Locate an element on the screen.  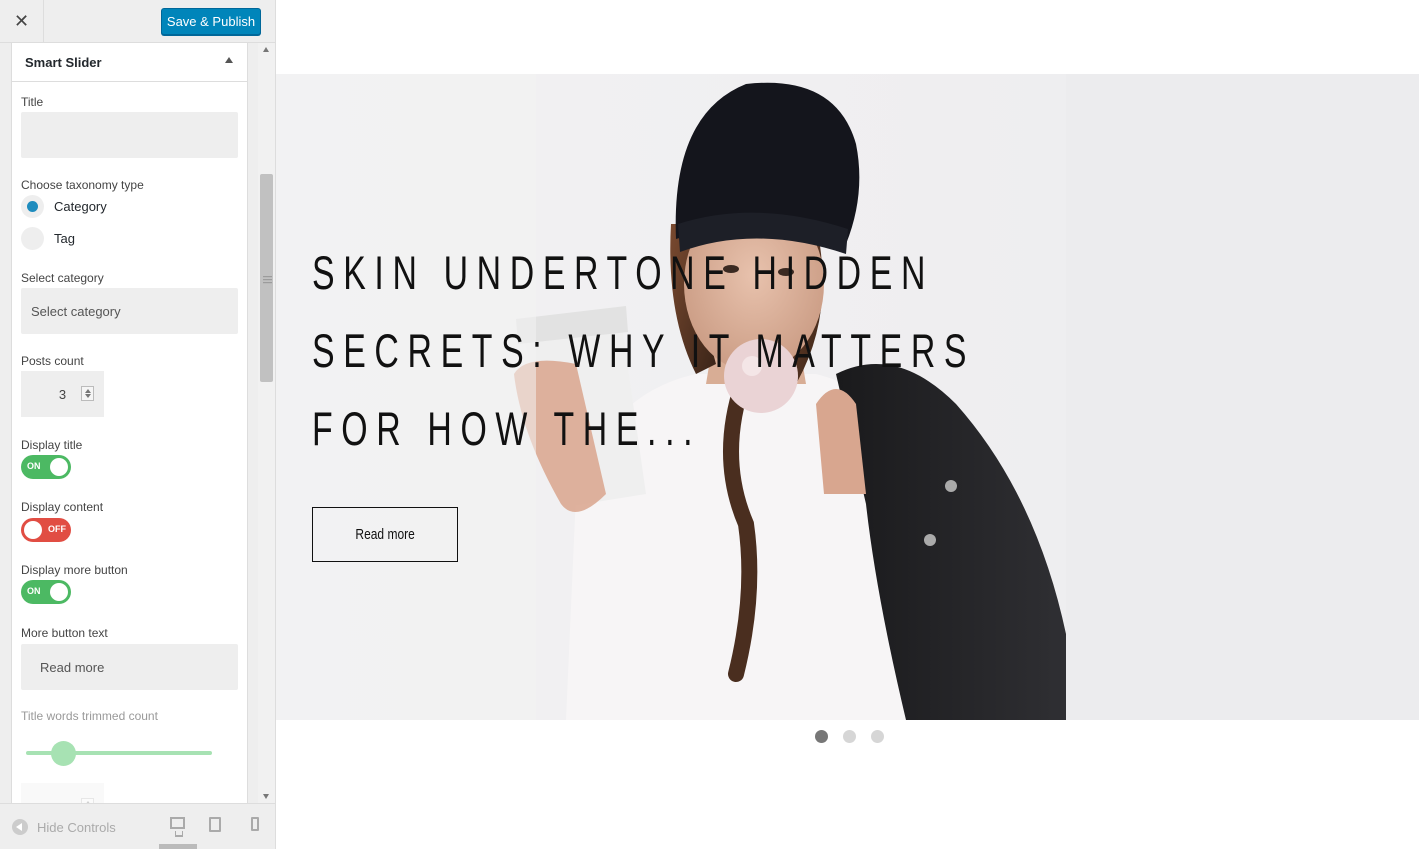
radio-option-category: Category is located at coordinates (64, 206).